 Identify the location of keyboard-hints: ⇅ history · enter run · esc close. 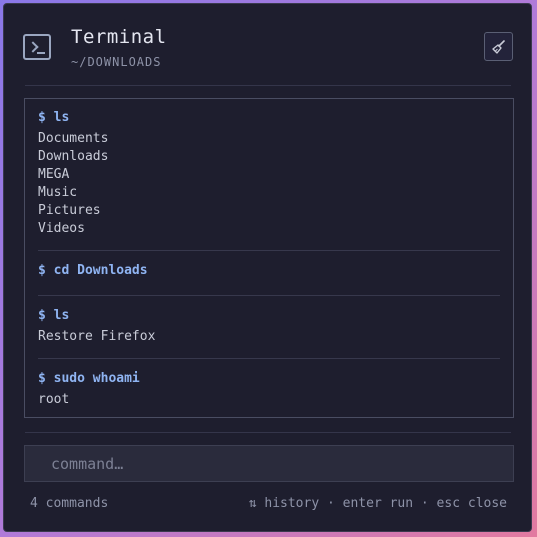
(377, 503).